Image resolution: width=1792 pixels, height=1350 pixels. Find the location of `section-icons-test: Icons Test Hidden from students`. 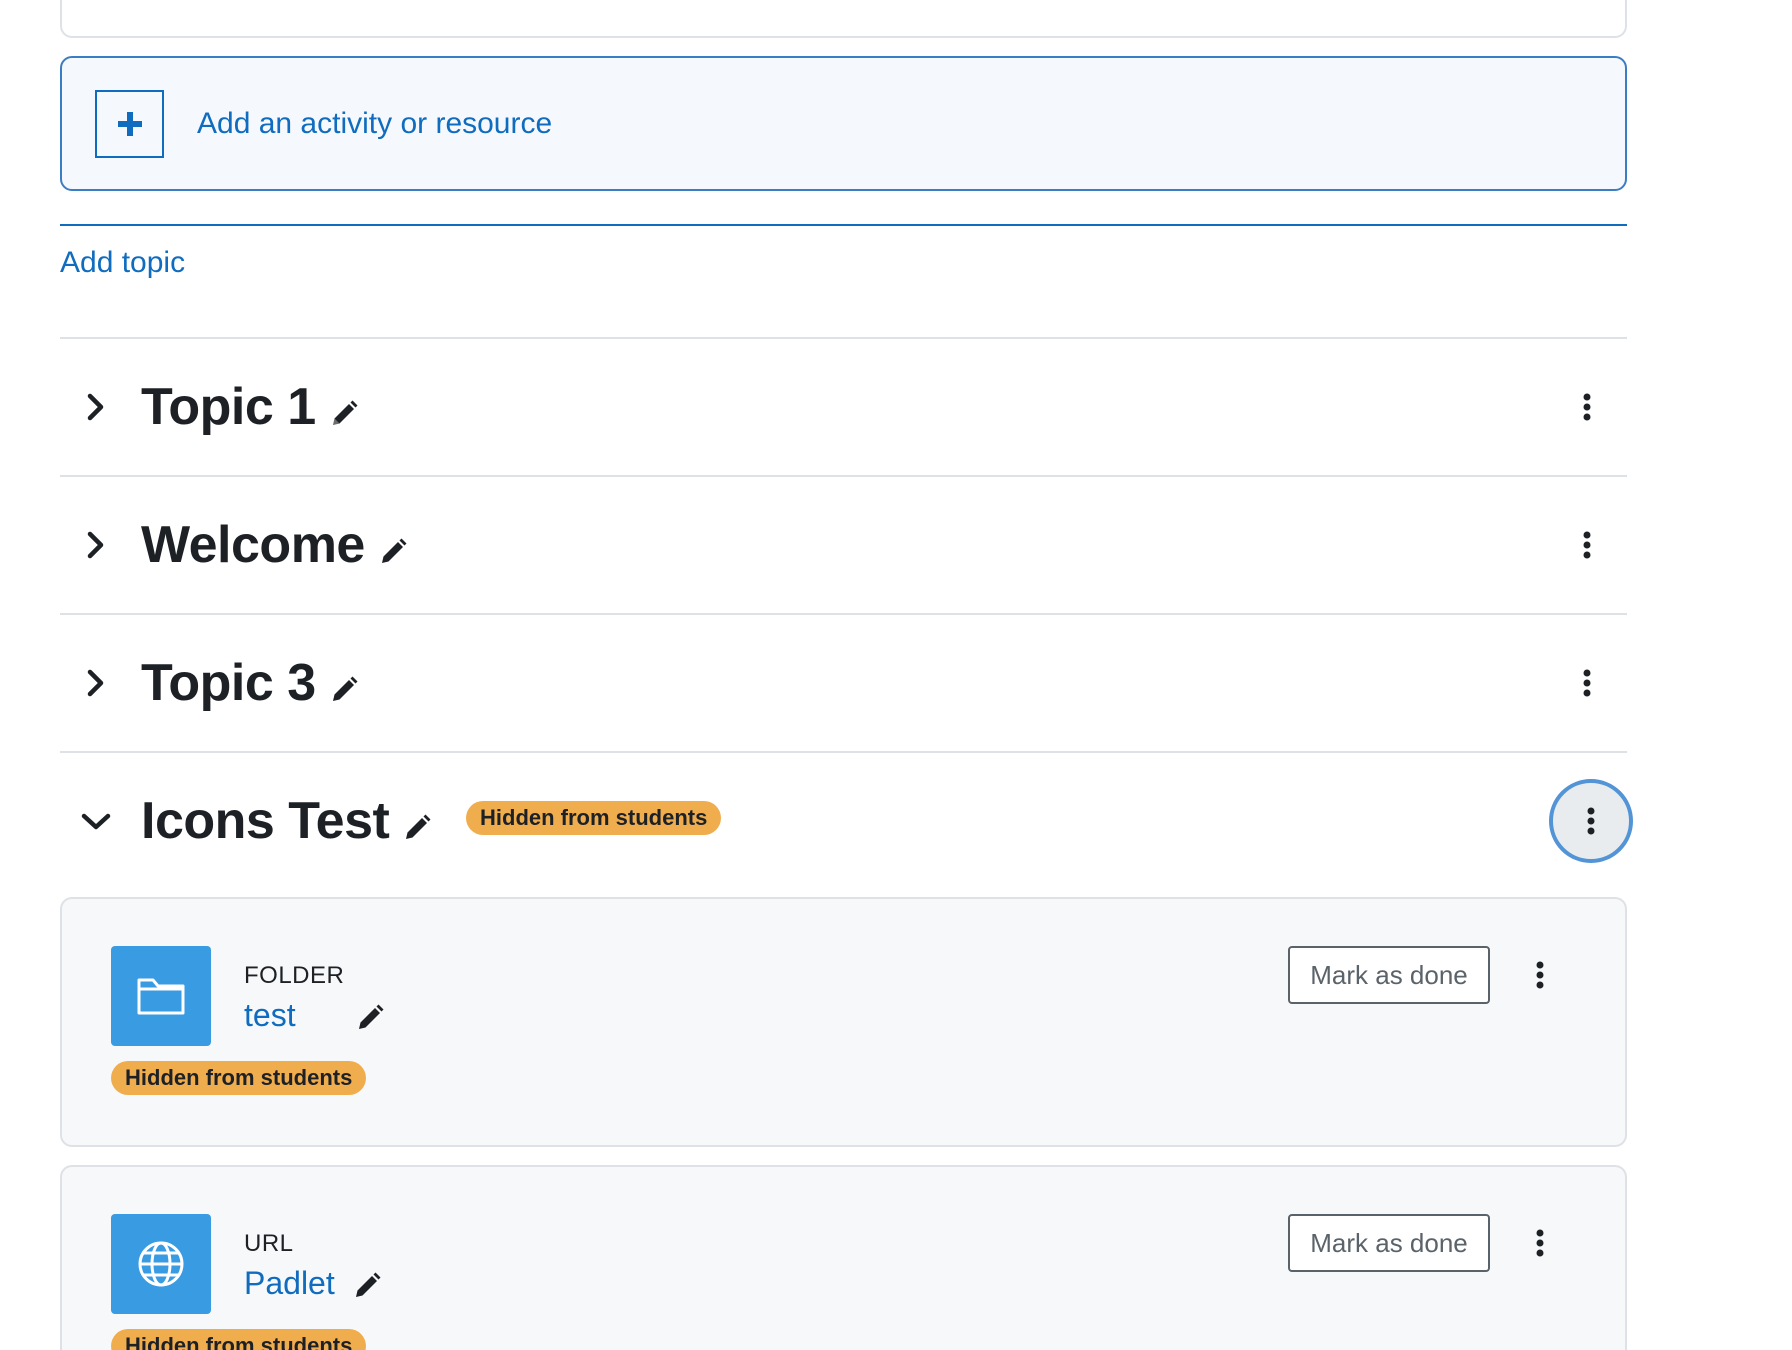

section-icons-test: Icons Test Hidden from students is located at coordinates (846, 820).